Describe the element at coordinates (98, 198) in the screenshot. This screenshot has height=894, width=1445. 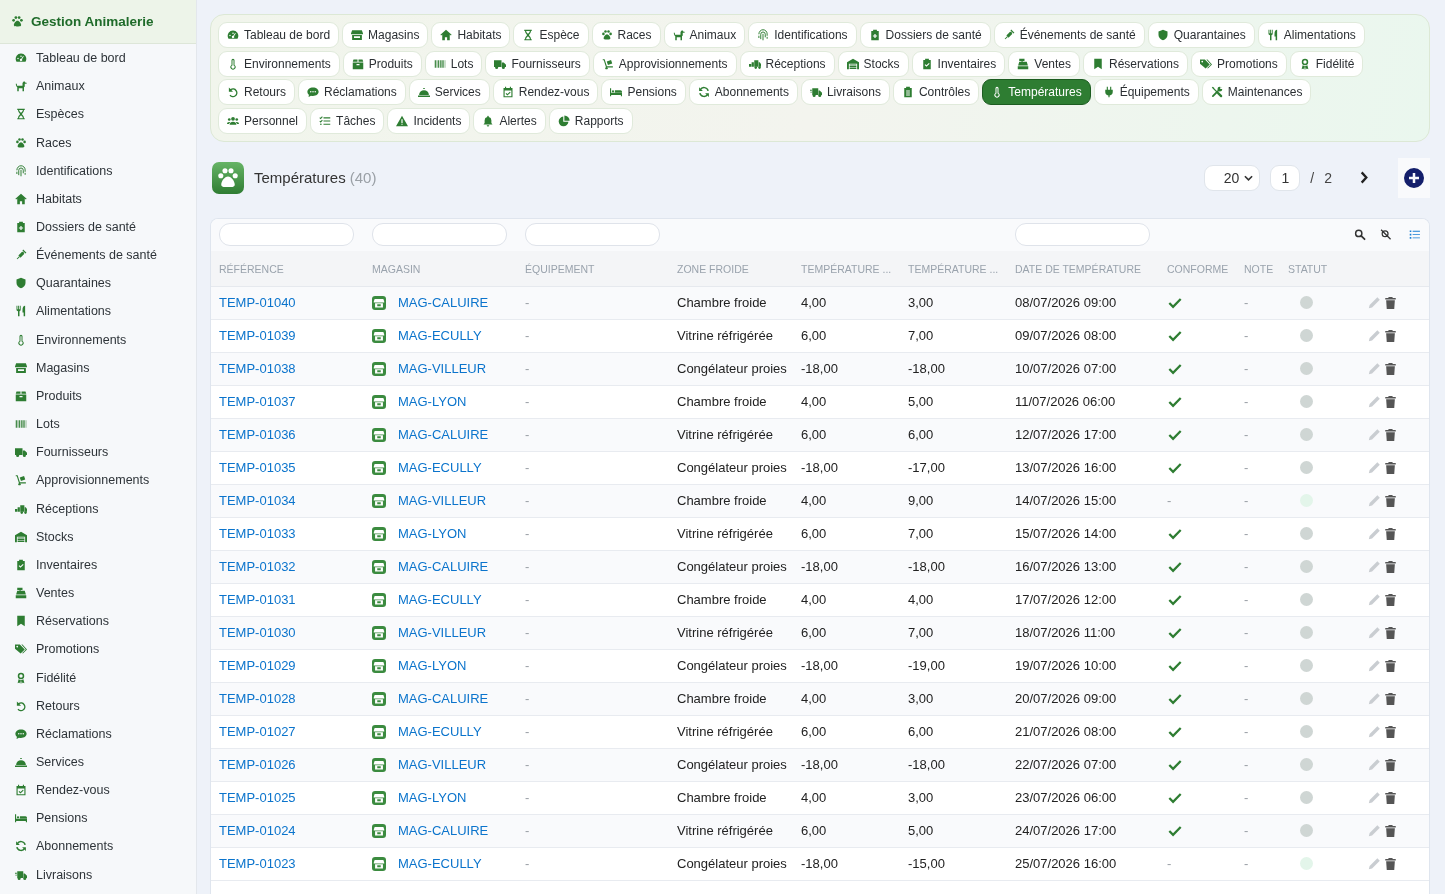
I see `sidebar-item: Habitats` at that location.